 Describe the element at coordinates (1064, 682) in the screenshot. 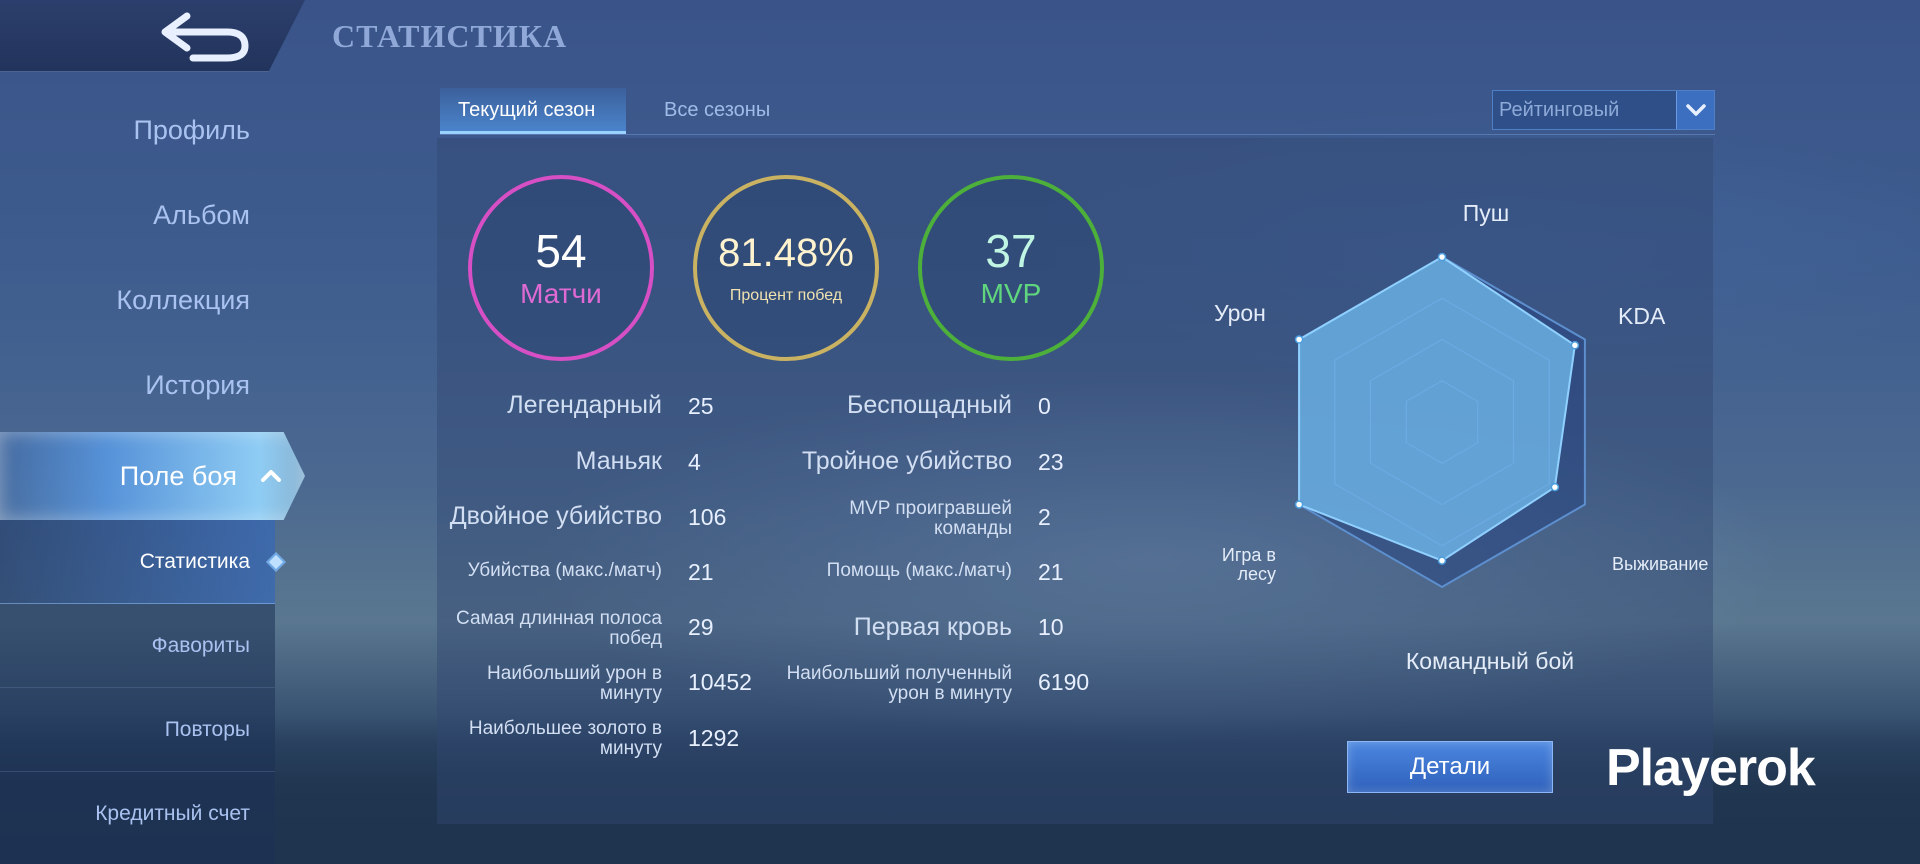

I see `stat-value-max-damage-taken: 6190` at that location.